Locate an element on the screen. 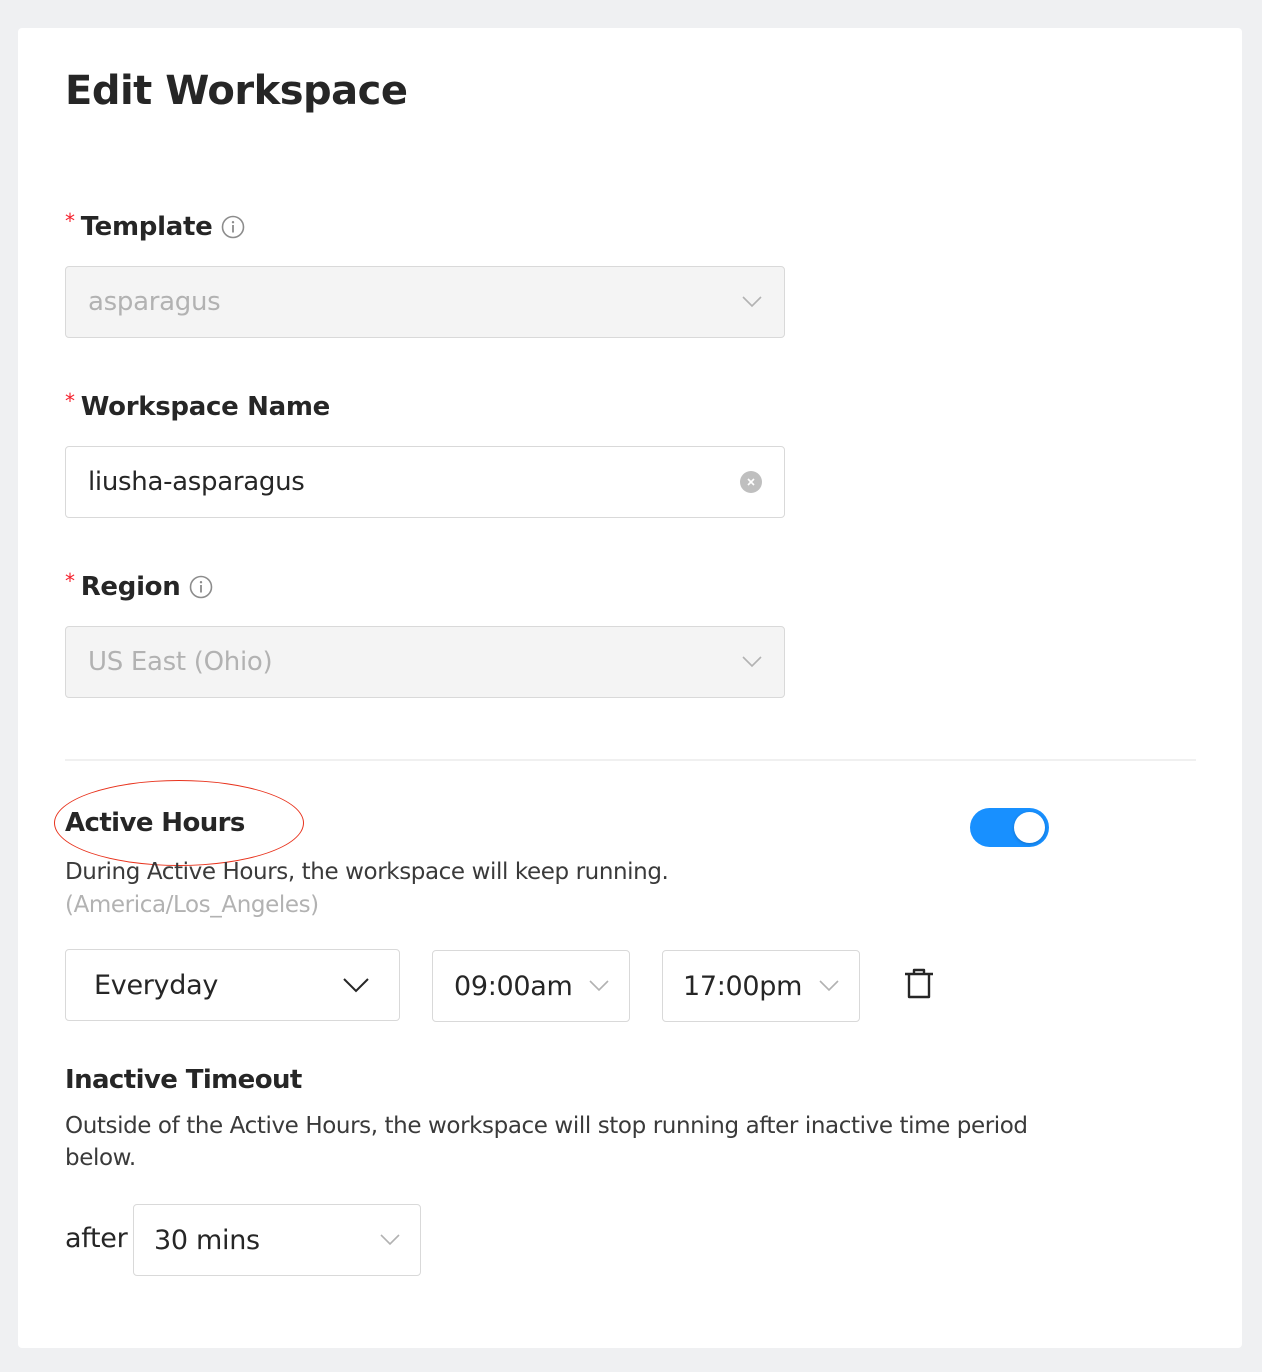  region-value: US East (Ohio) is located at coordinates (180, 662).